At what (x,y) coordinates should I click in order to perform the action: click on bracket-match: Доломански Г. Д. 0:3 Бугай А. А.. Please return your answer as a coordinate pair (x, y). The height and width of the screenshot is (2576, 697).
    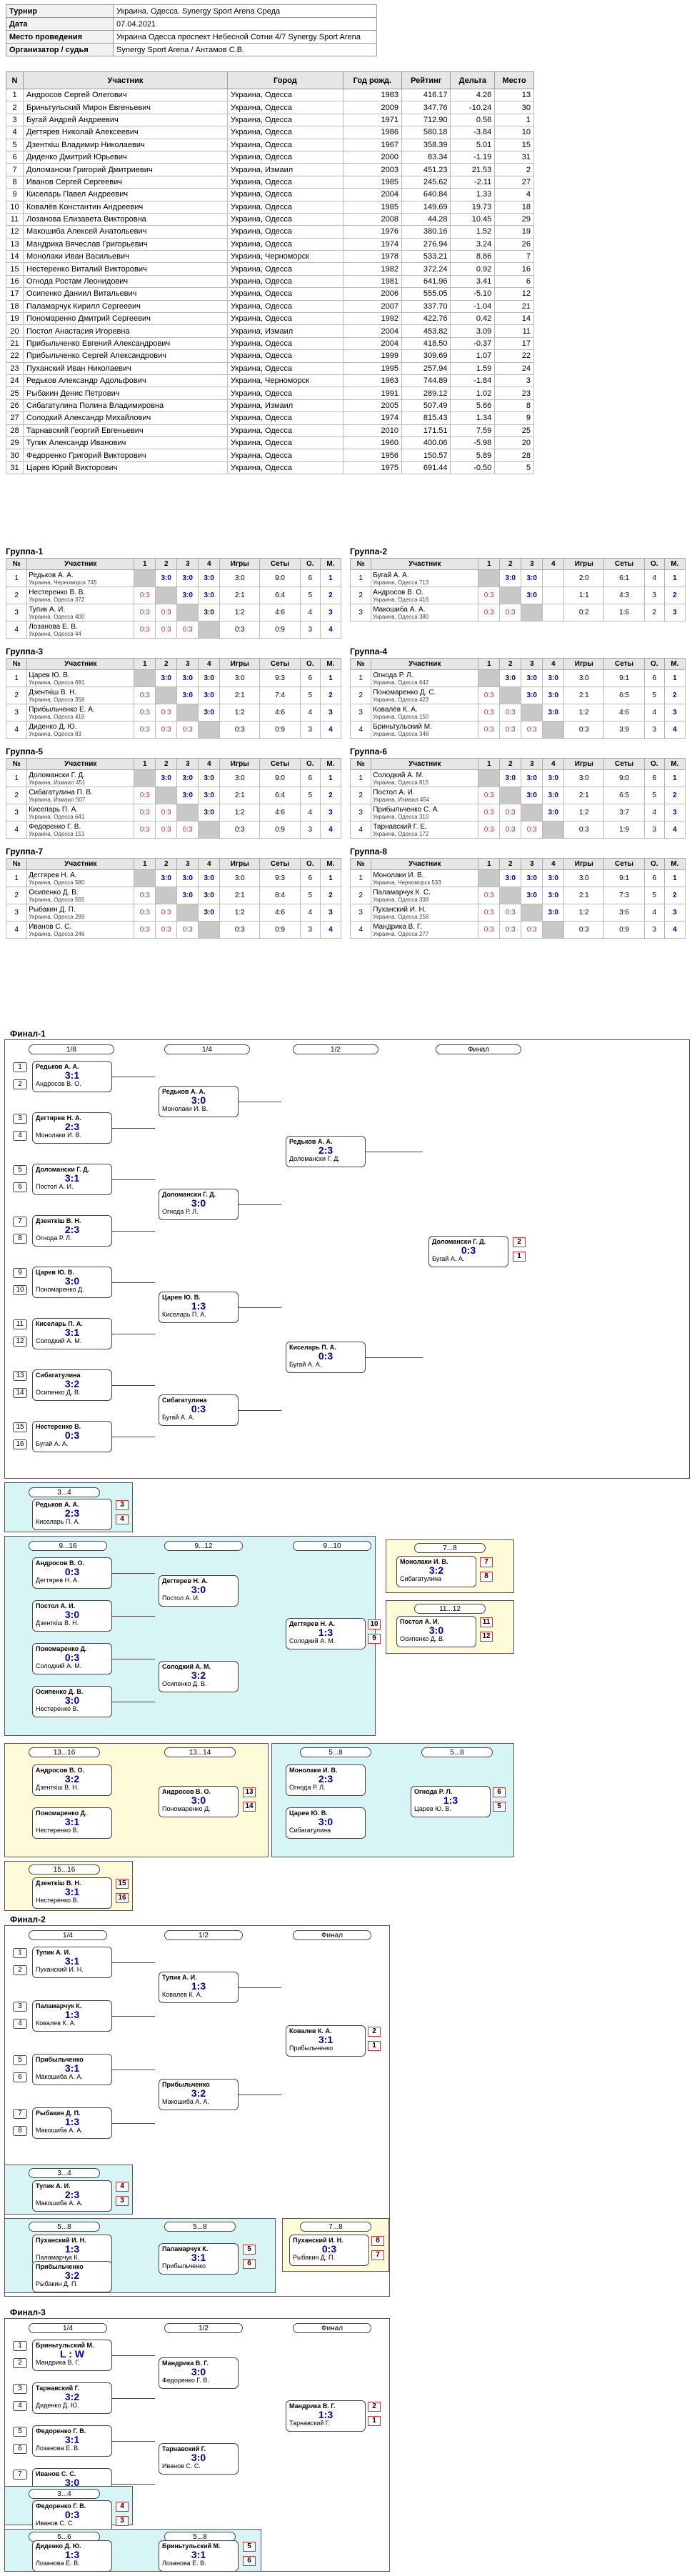
    Looking at the image, I should click on (468, 1251).